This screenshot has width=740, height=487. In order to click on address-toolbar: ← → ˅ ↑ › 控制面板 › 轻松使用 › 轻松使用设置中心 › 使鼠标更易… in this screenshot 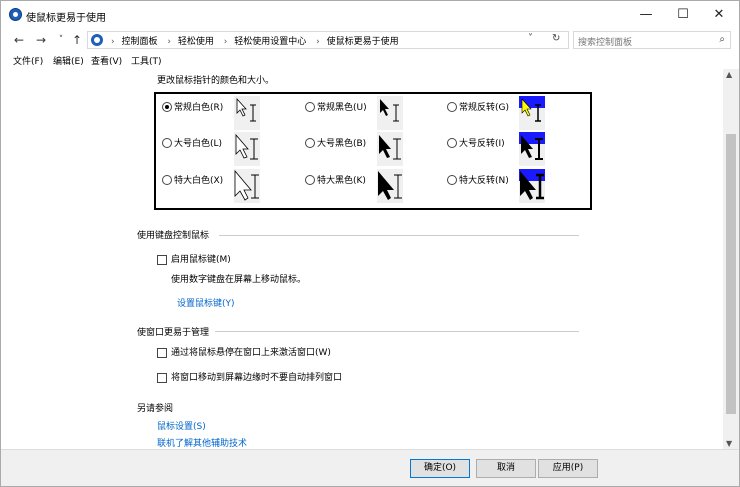, I will do `click(370, 40)`.